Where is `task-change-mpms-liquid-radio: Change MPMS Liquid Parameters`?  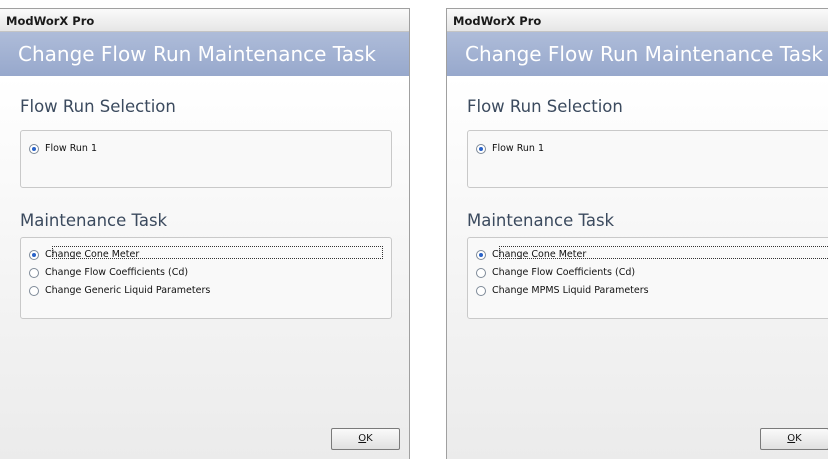
task-change-mpms-liquid-radio: Change MPMS Liquid Parameters is located at coordinates (563, 290).